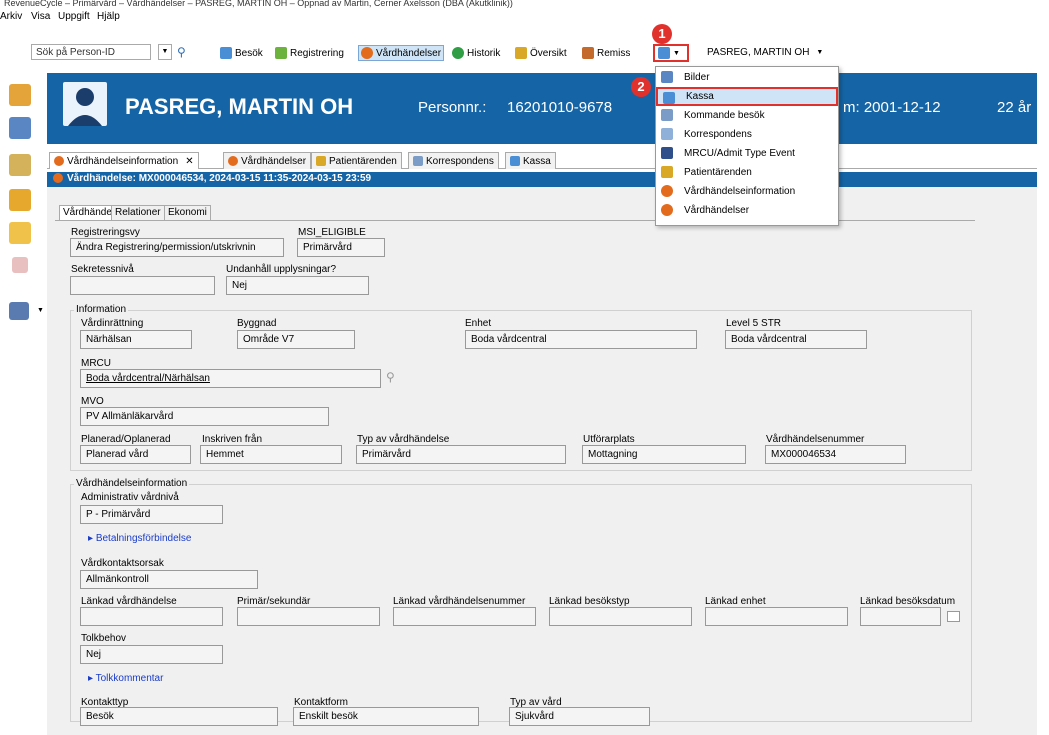 This screenshot has width=1049, height=735. I want to click on tab-vardhandelser: Vårdhändelser, so click(267, 160).